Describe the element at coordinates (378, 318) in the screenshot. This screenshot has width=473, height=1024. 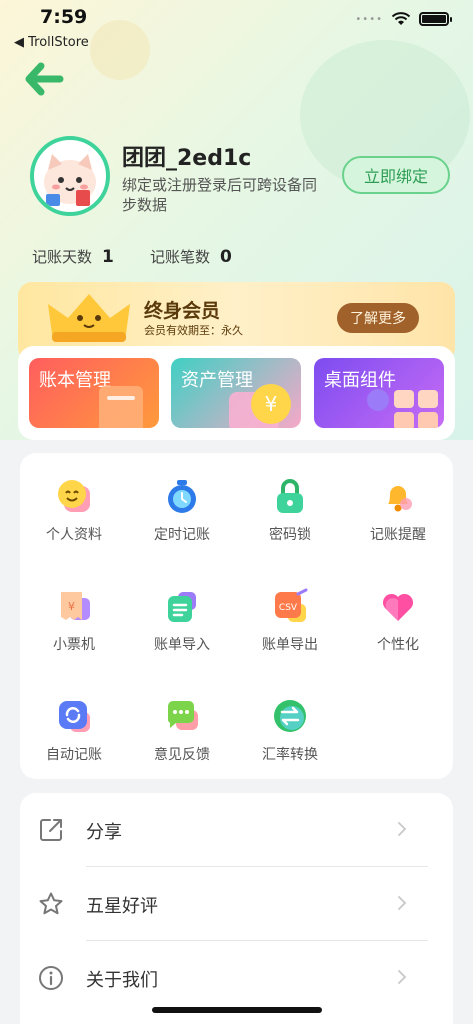
I see `learn-more-button: 了解更多` at that location.